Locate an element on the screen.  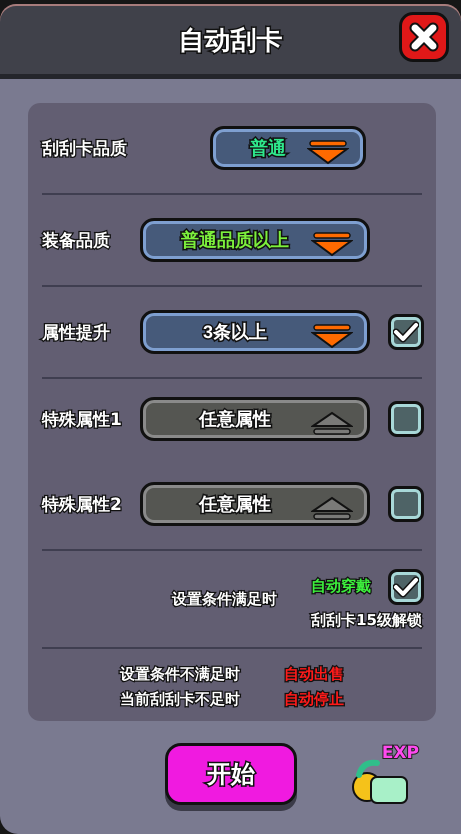
dialog-title: 自动刮卡 is located at coordinates (230, 41).